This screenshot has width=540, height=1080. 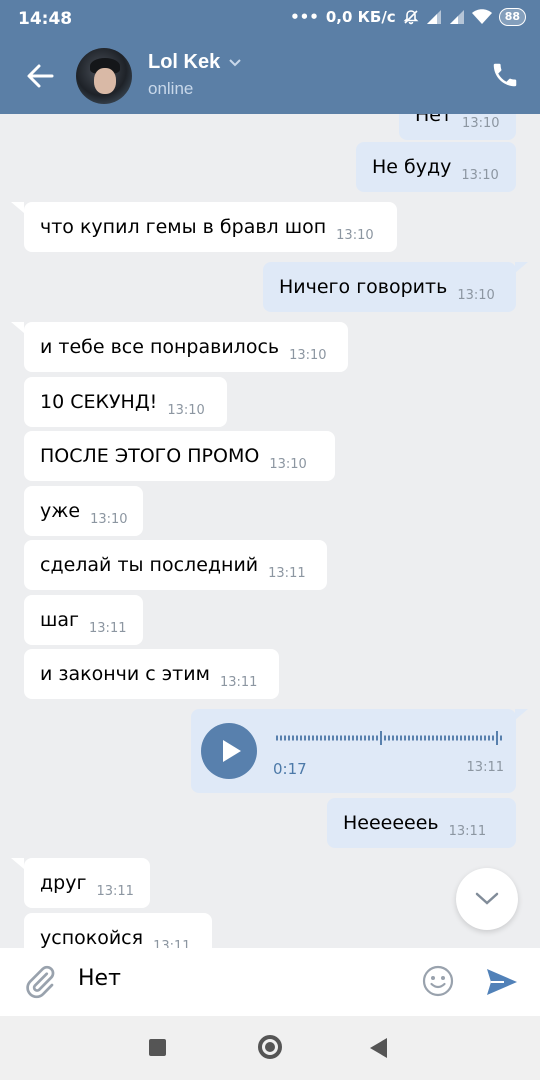 I want to click on message-input, so click(x=238, y=978).